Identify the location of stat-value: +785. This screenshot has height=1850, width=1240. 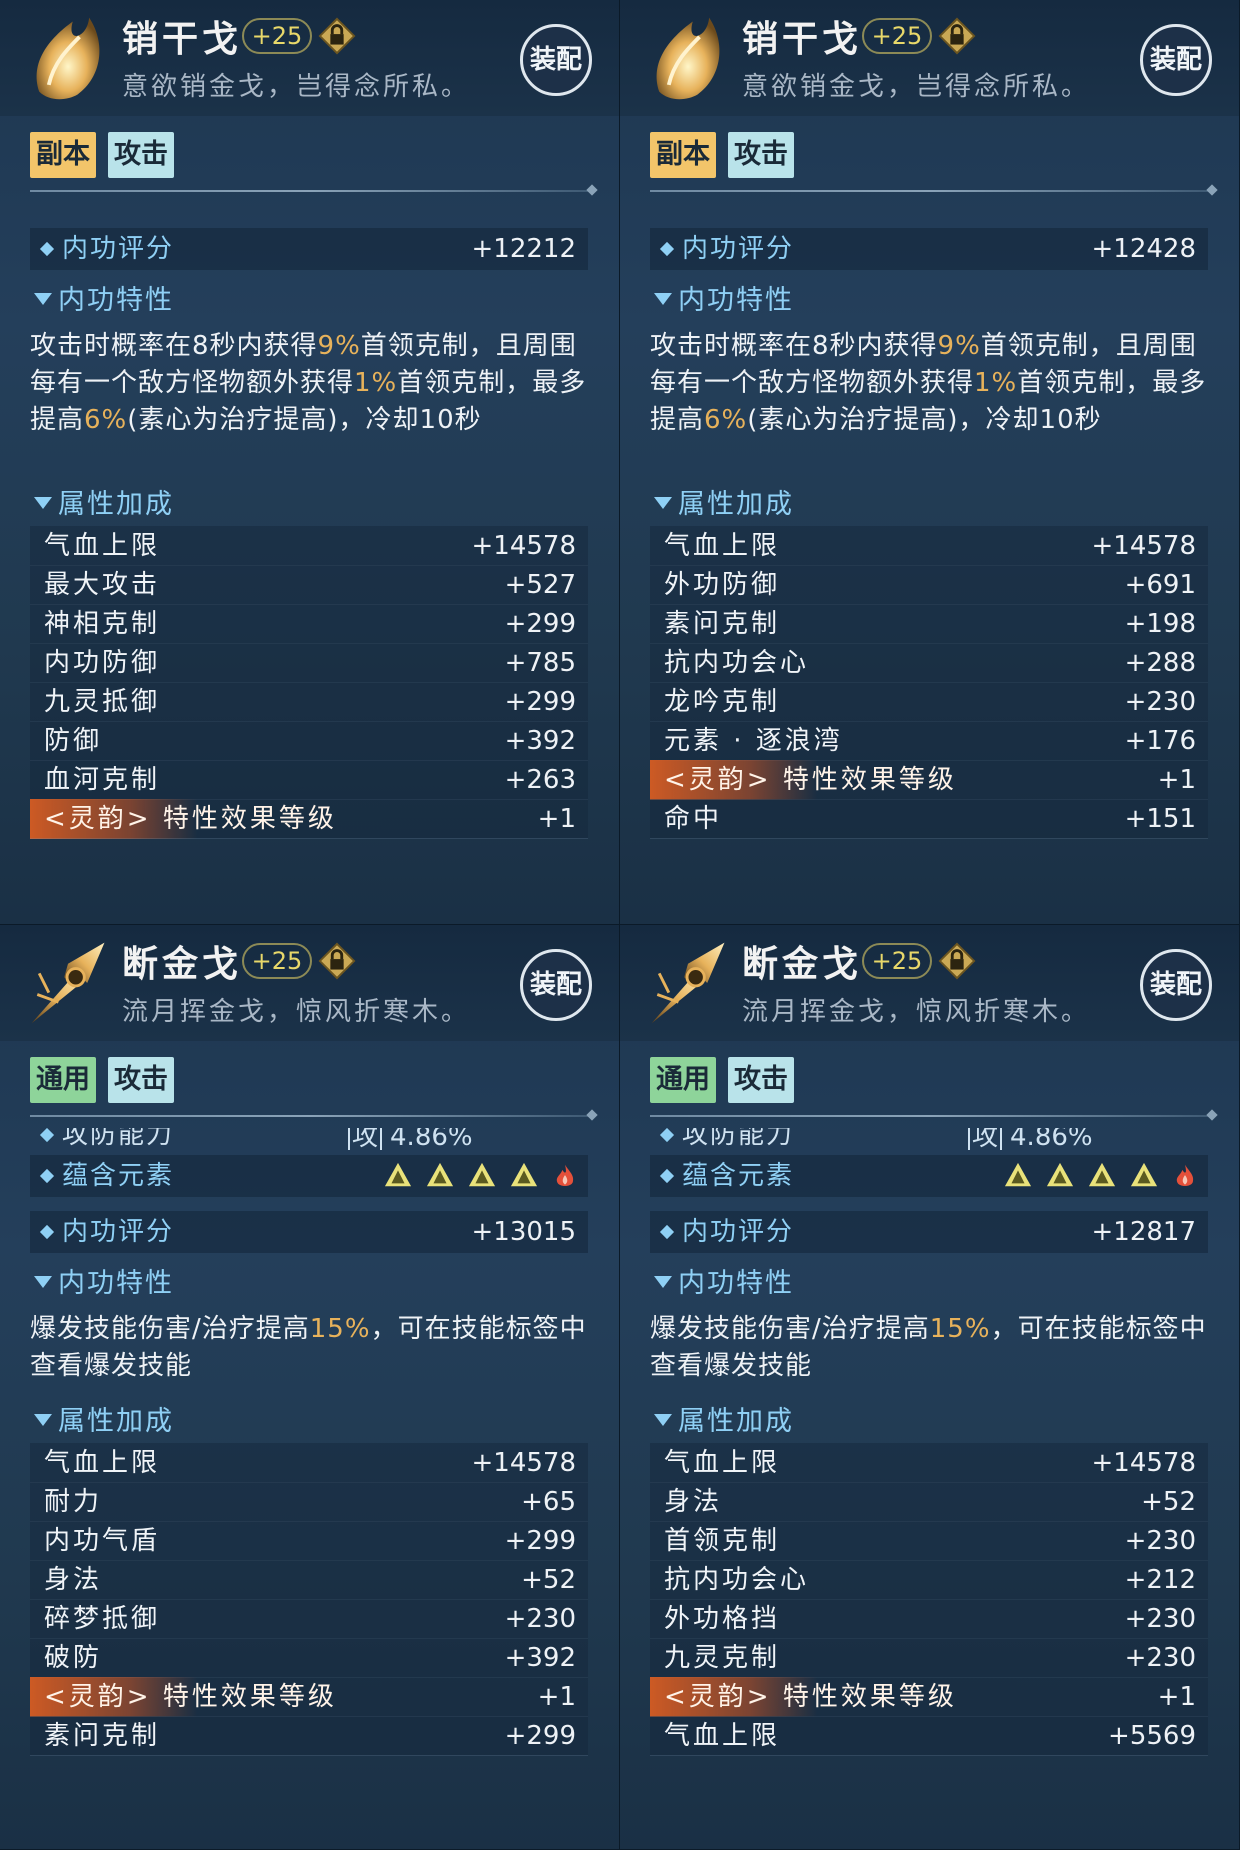
(540, 663).